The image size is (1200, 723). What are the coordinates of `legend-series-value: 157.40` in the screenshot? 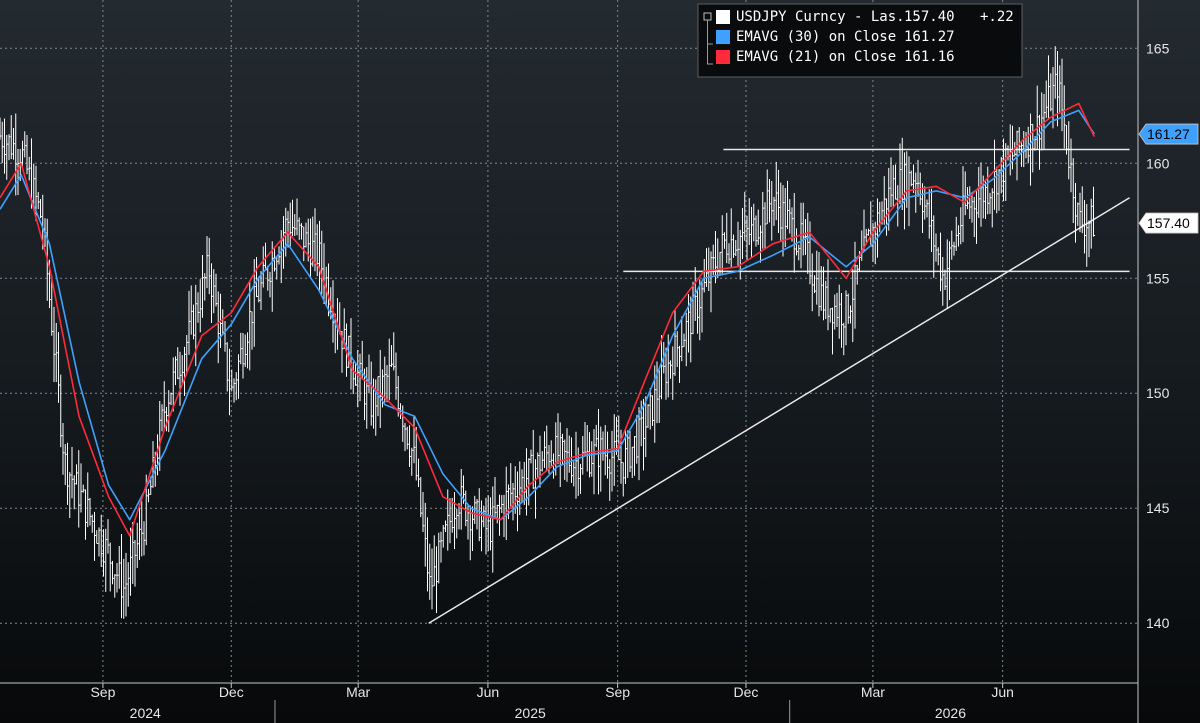 It's located at (929, 17).